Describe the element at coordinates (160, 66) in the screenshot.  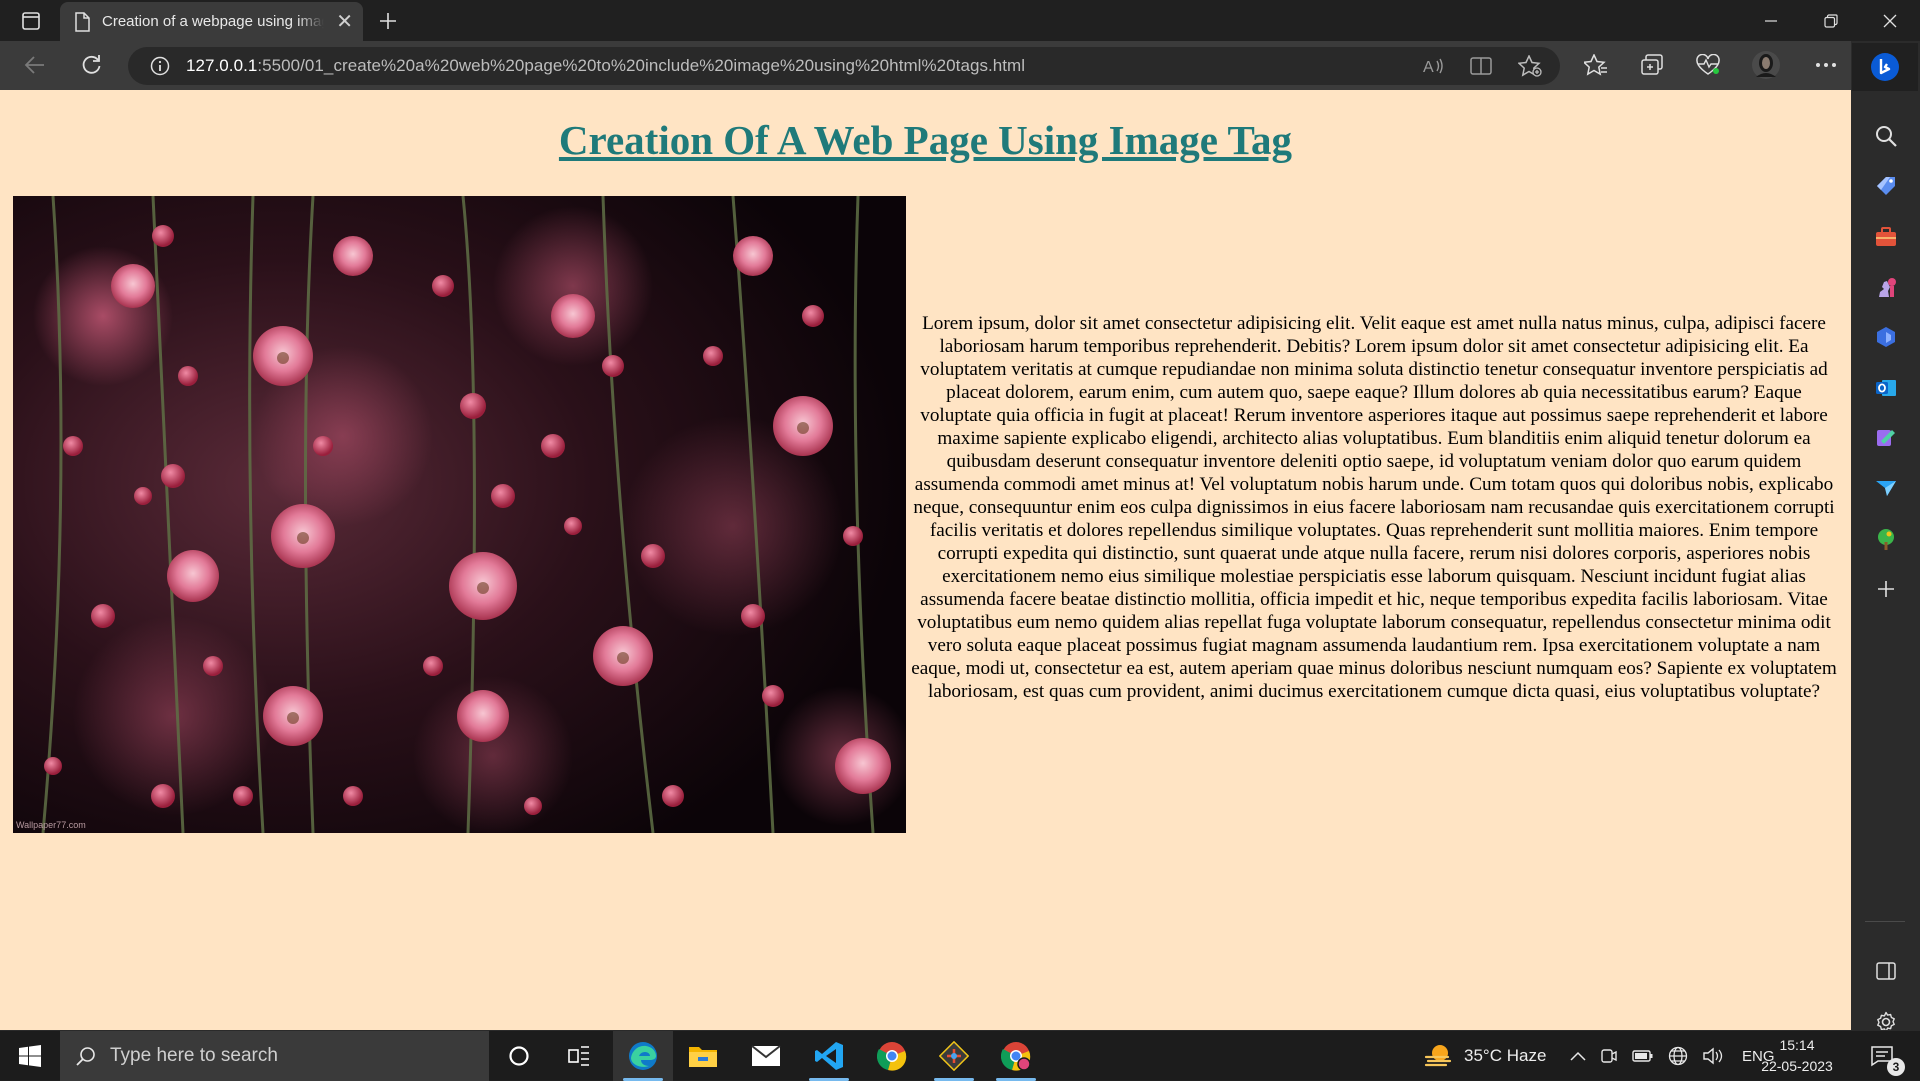
I see `site-info-icon` at that location.